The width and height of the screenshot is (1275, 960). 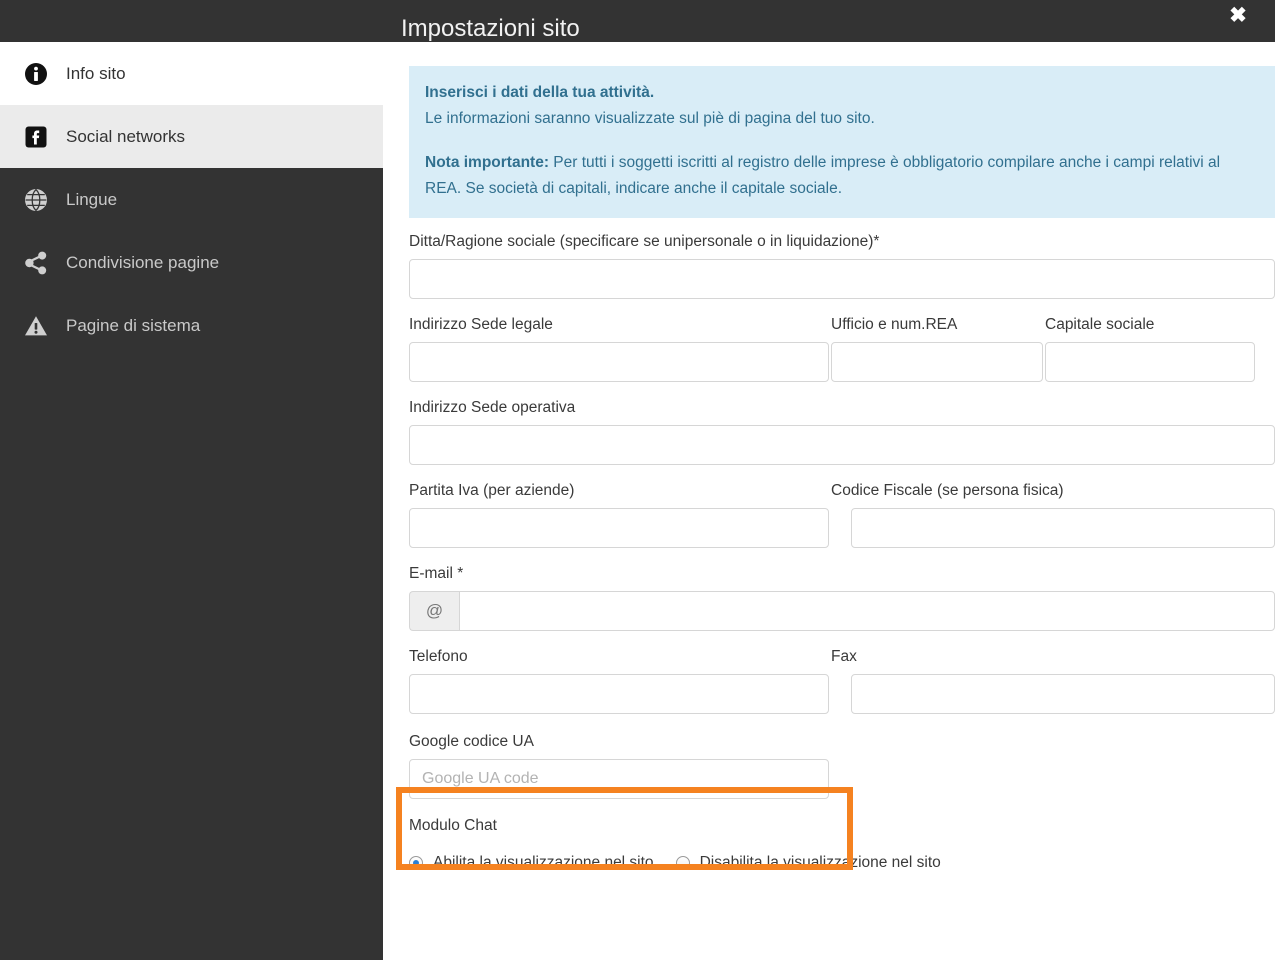 I want to click on partita-iva-input, so click(x=619, y=528).